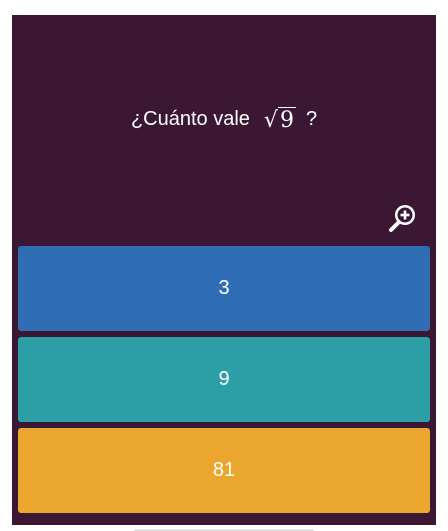 The image size is (448, 531). I want to click on answer-option-label: 3, so click(224, 288).